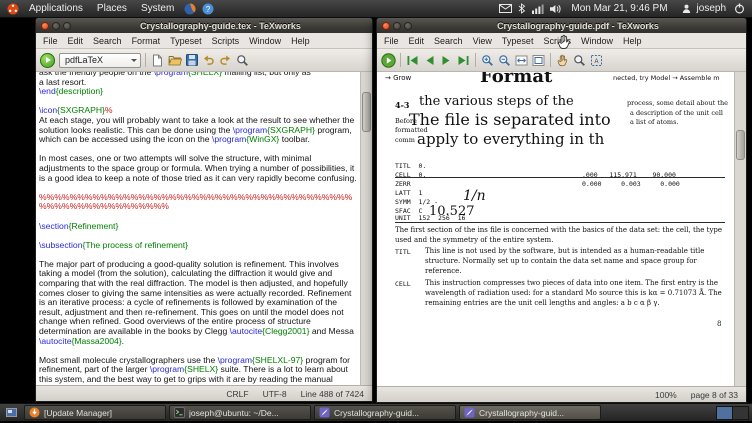 Image resolution: width=752 pixels, height=423 pixels. Describe the element at coordinates (557, 41) in the screenshot. I see `pdf-menu-scripts: Scripts` at that location.